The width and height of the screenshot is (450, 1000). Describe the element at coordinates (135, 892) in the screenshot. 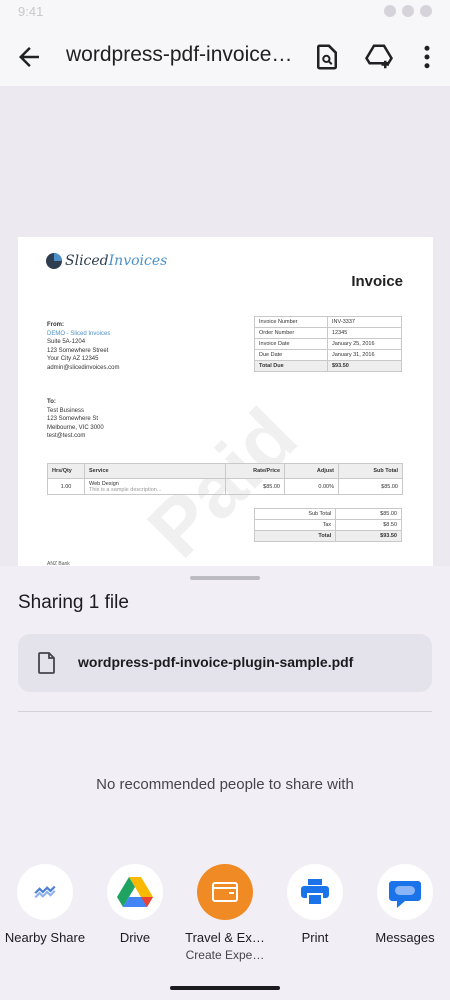

I see `drive-icon` at that location.